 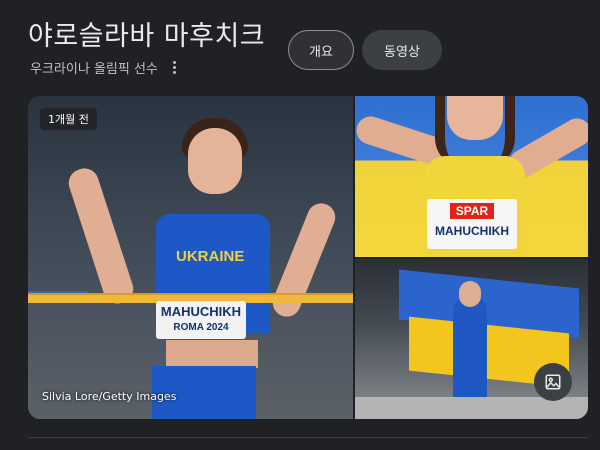 What do you see at coordinates (210, 256) in the screenshot?
I see `jersey-text: UKRAINE` at bounding box center [210, 256].